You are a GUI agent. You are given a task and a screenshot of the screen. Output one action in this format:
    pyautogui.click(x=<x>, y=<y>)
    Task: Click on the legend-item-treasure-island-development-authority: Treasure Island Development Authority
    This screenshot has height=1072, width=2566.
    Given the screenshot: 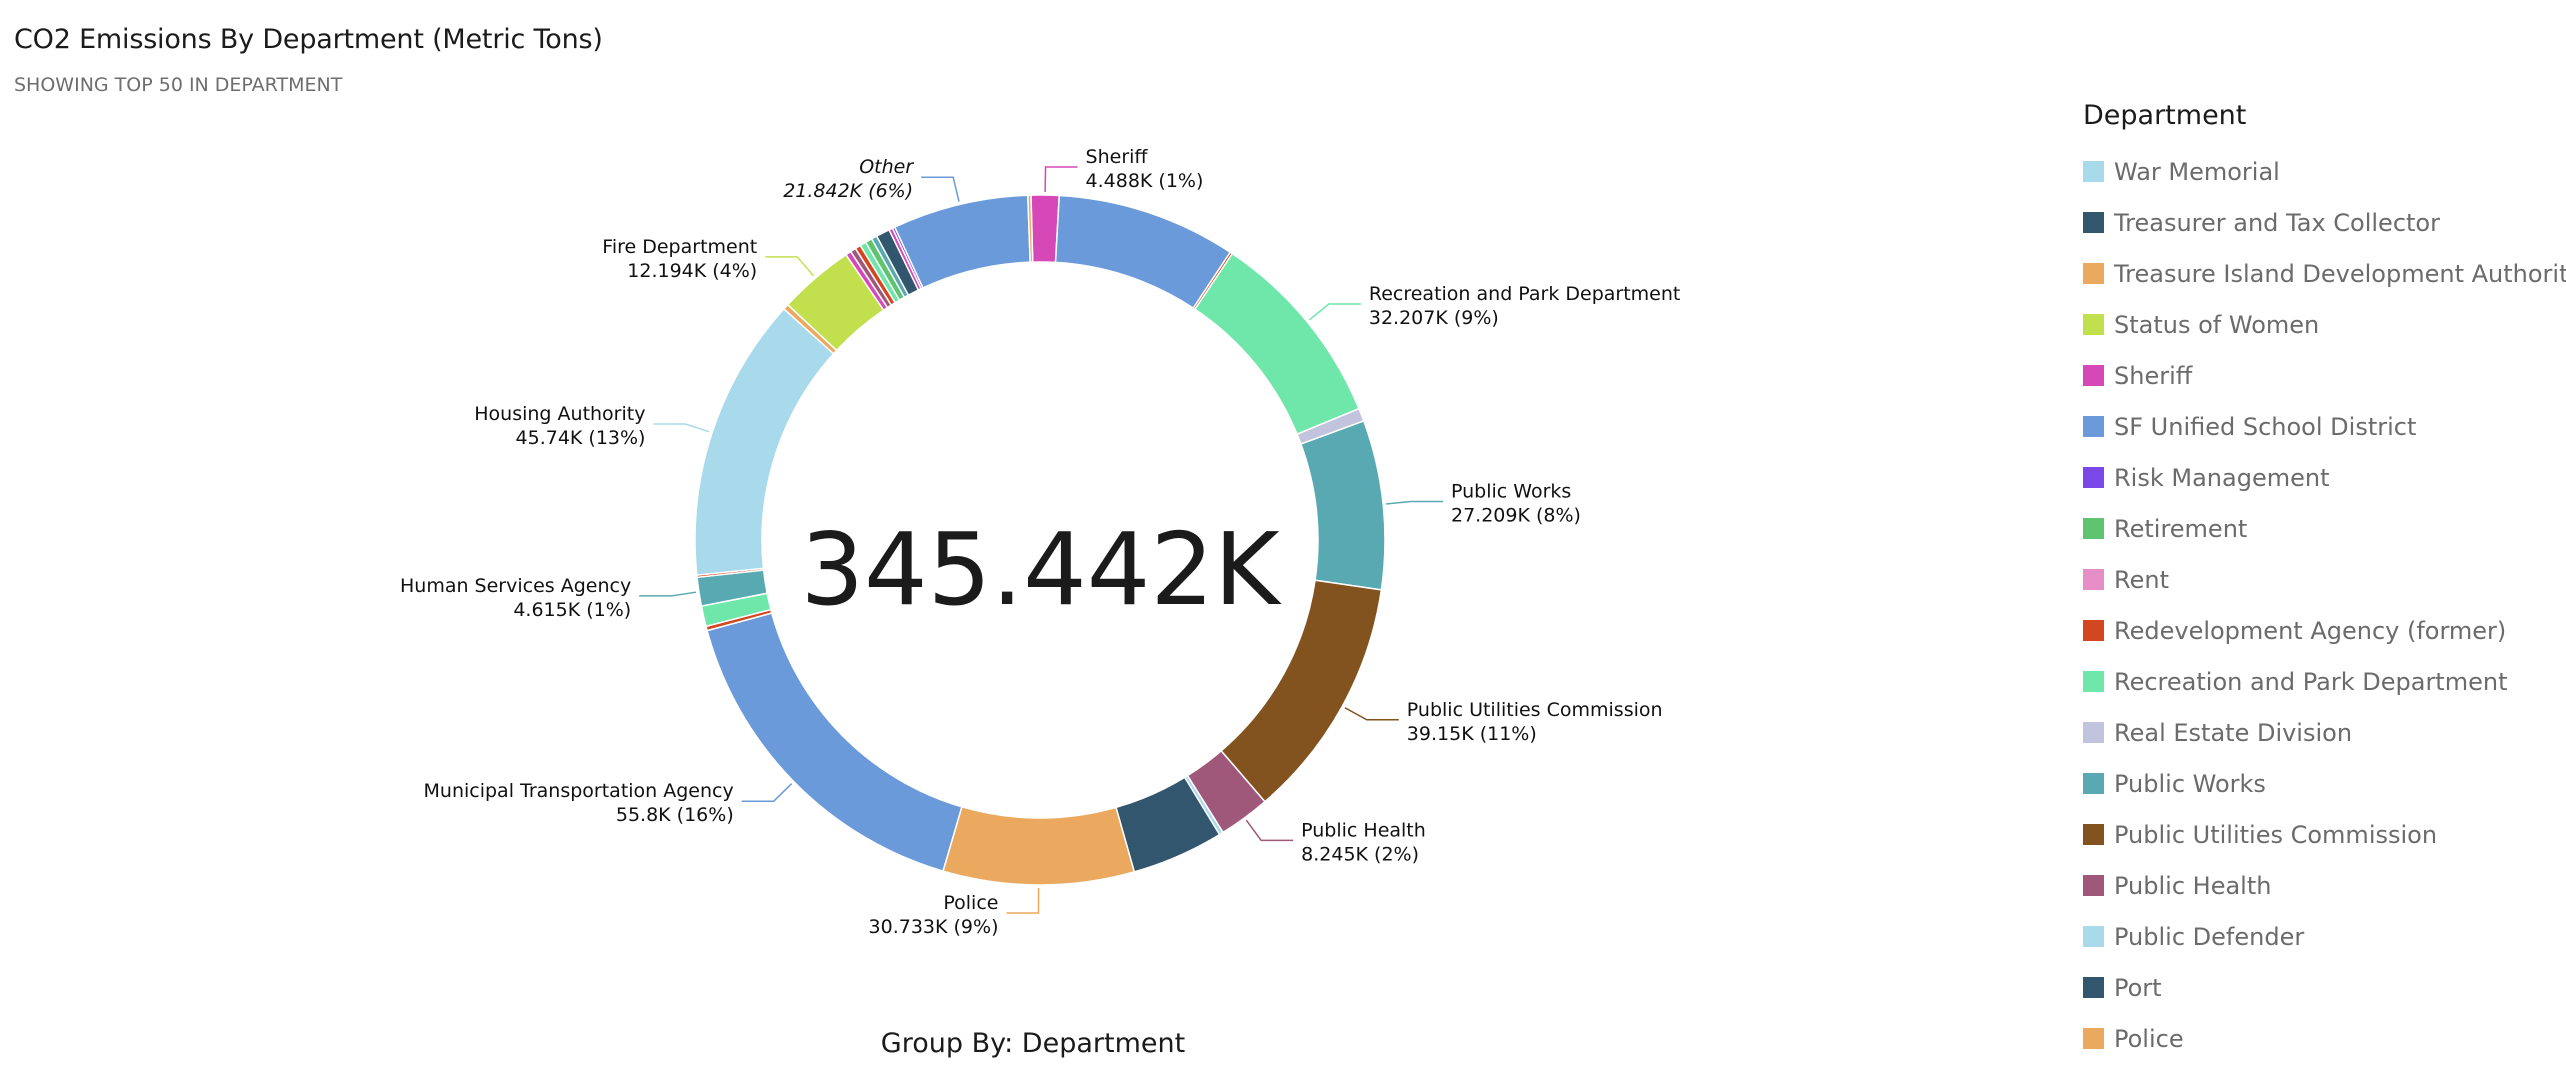 What is the action you would take?
    pyautogui.click(x=2324, y=273)
    